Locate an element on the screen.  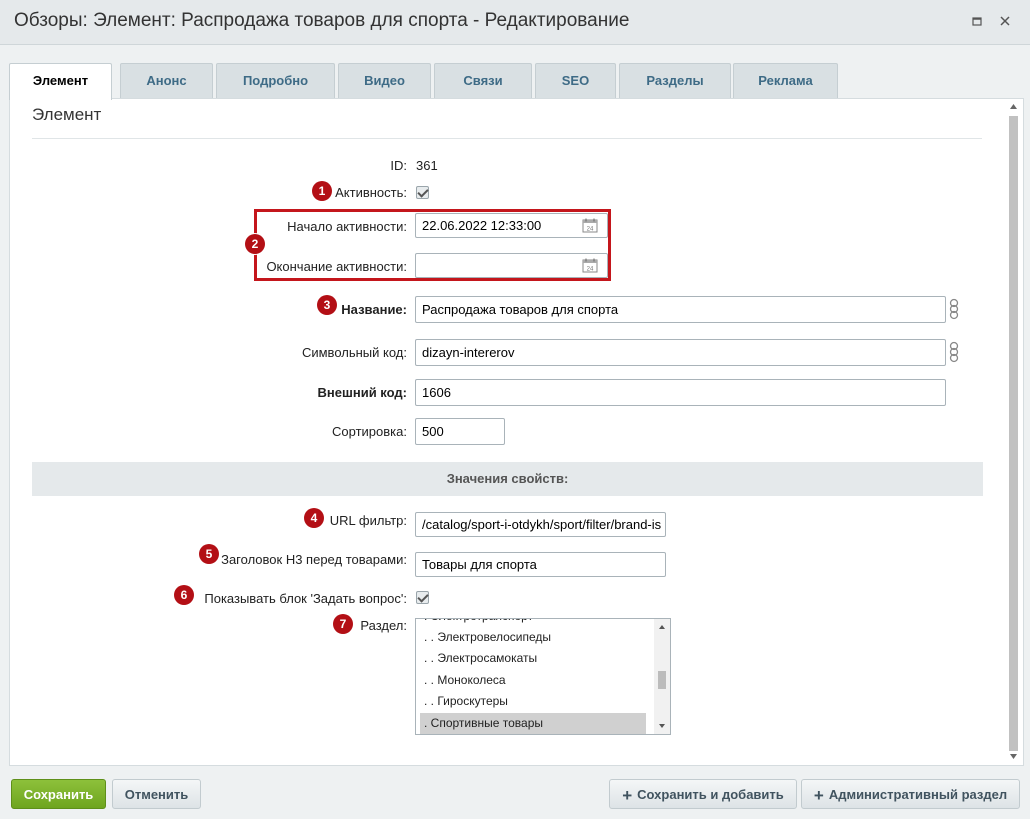
tab-element: Элемент is located at coordinates (60, 81).